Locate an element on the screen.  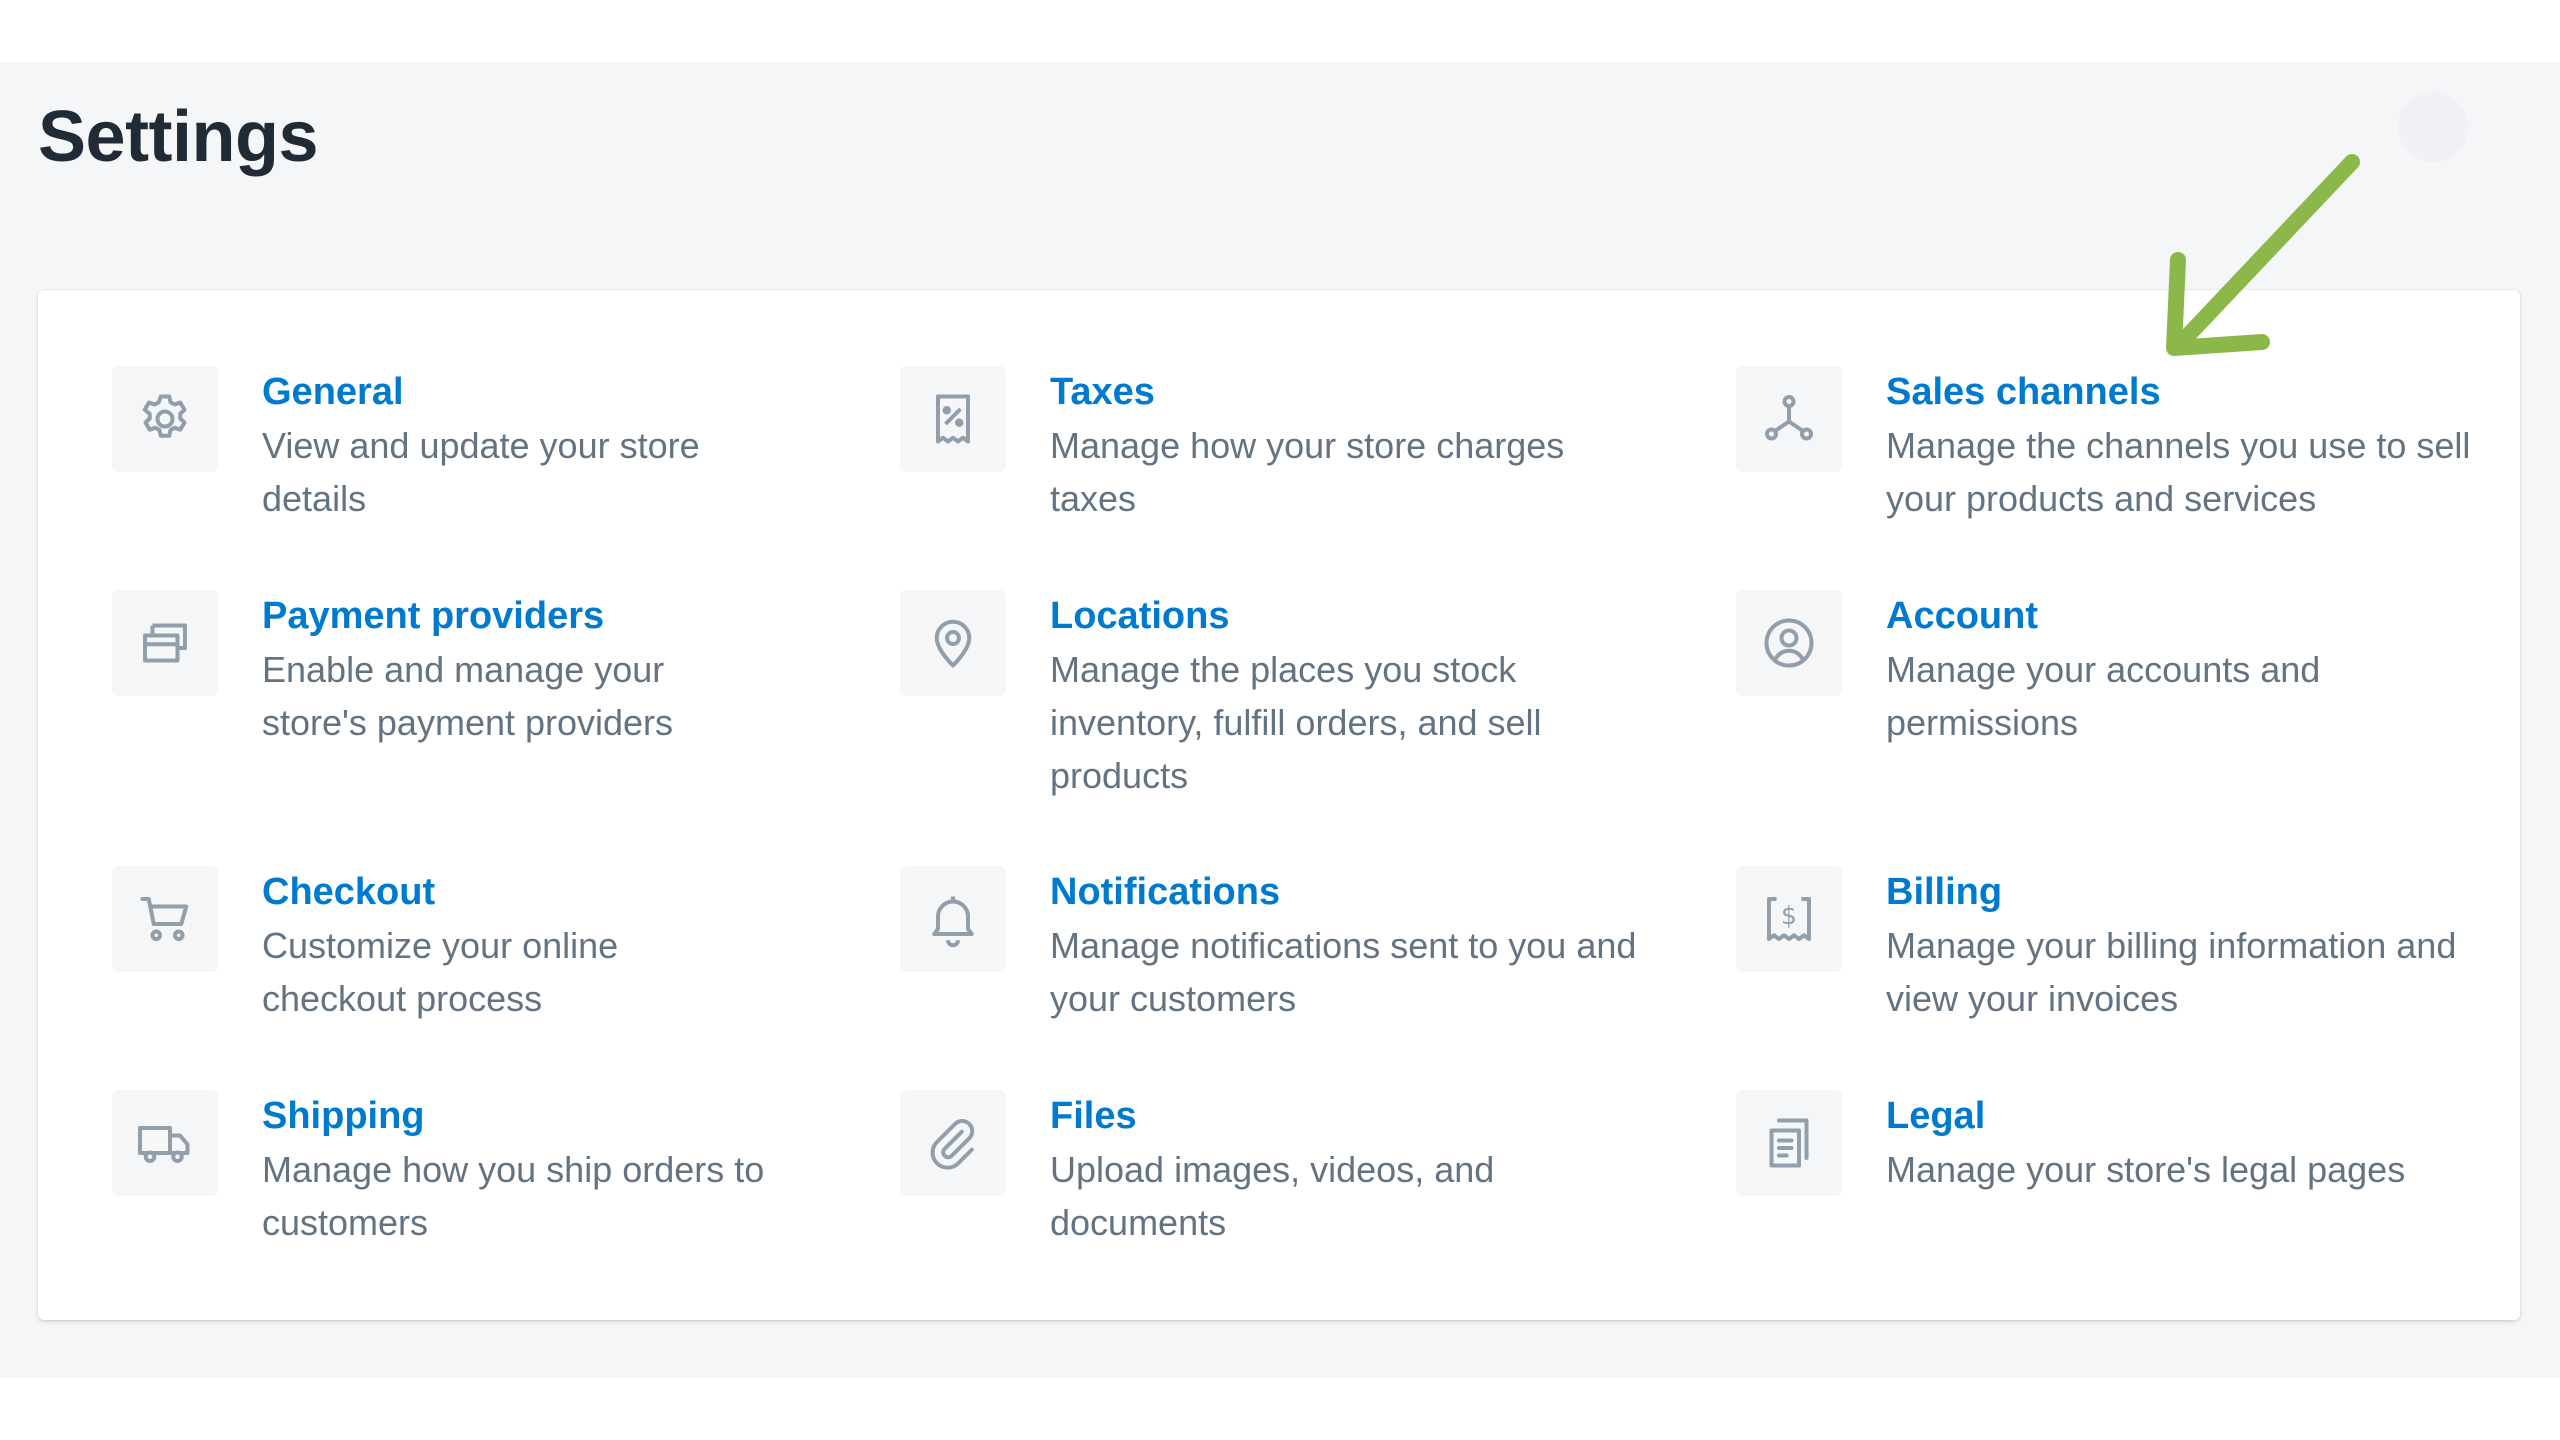
annotation-arrow-shaft is located at coordinates (2265, 254).